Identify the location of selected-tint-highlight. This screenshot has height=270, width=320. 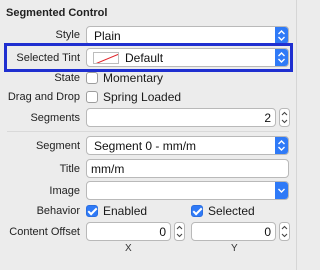
(148, 57).